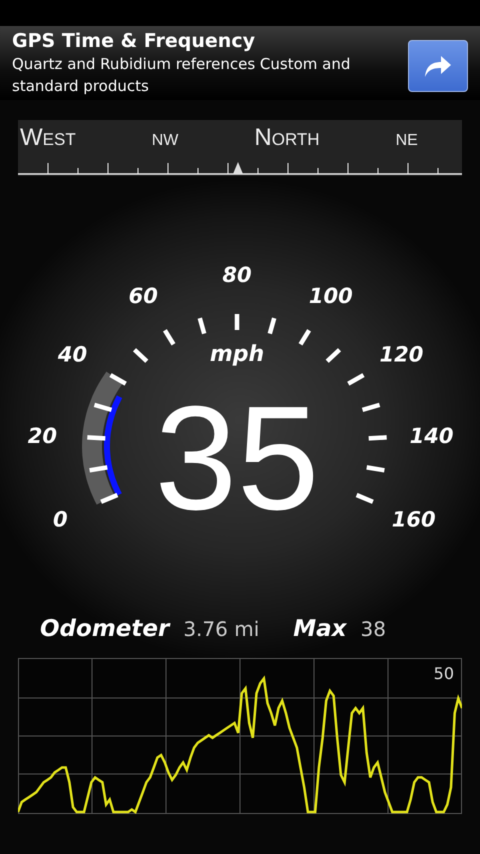  I want to click on compass-direction: NORTH, so click(287, 138).